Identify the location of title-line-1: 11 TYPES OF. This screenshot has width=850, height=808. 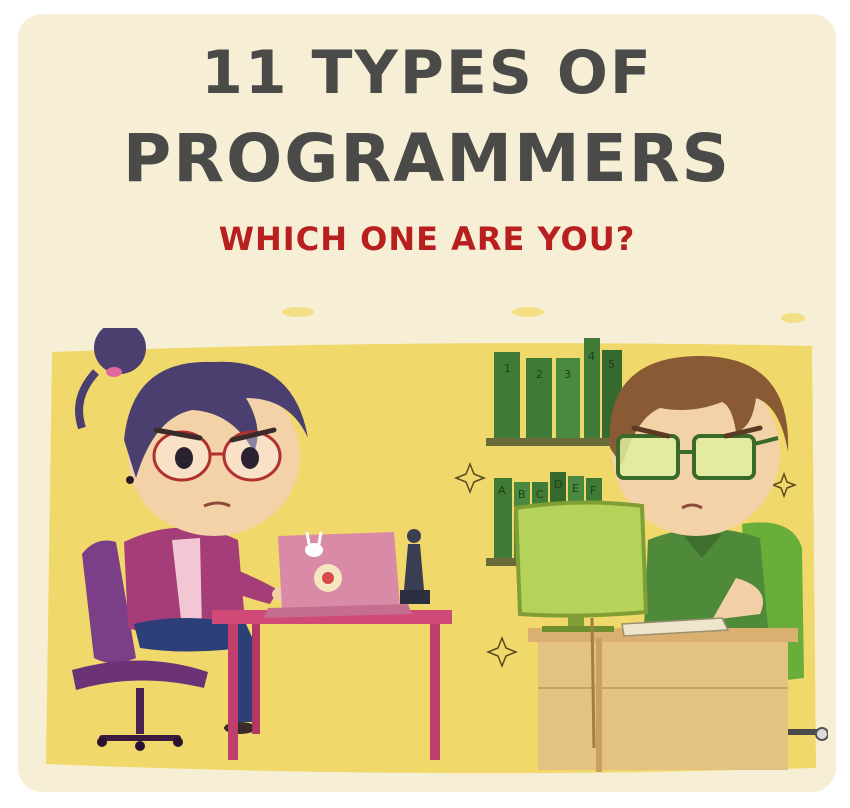
(427, 73).